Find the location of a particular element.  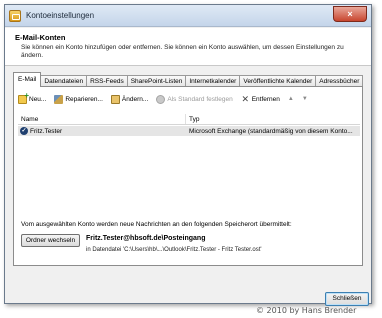

set-default-label: Als Standard festlegen is located at coordinates (200, 99).